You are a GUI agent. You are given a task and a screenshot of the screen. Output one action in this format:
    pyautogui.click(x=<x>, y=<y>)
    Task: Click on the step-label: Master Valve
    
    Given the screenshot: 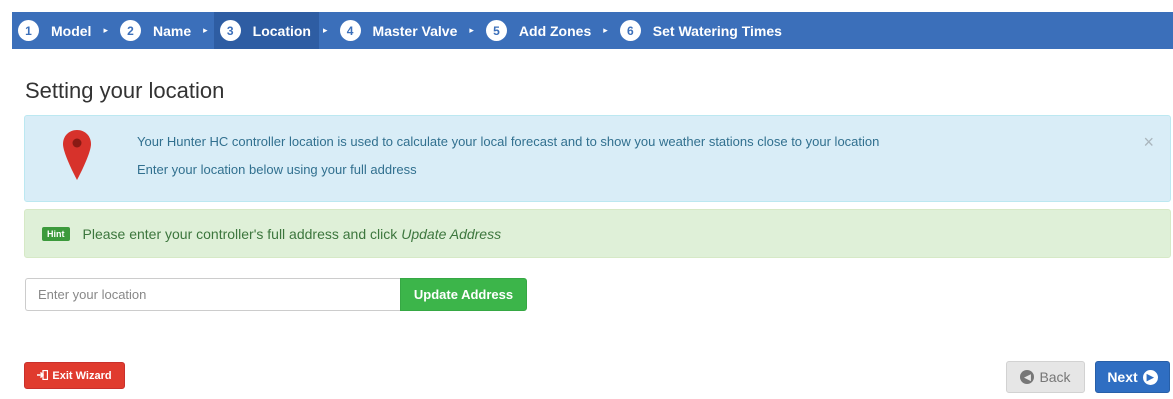 What is the action you would take?
    pyautogui.click(x=415, y=30)
    